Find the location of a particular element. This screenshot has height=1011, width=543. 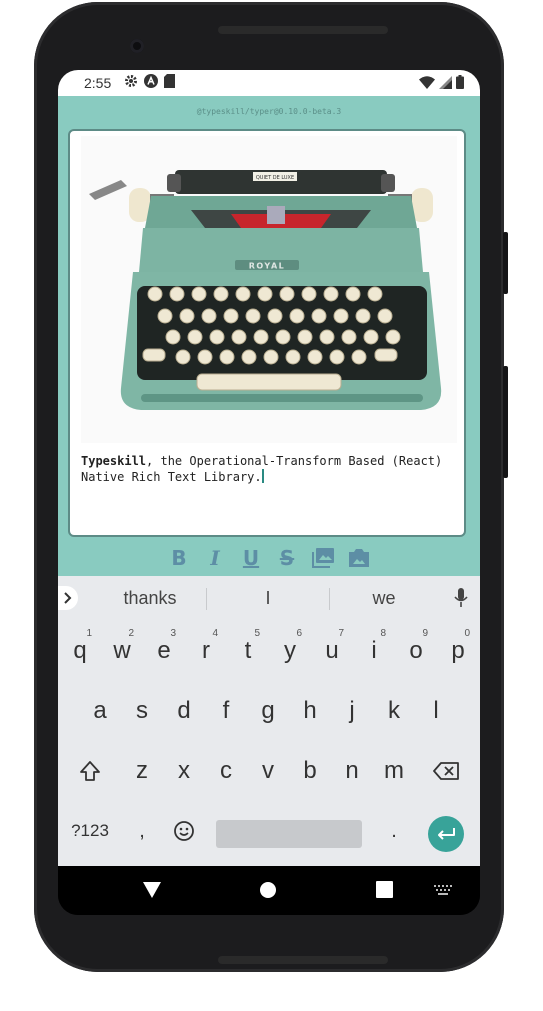

strikethrough-button: S is located at coordinates (287, 558).